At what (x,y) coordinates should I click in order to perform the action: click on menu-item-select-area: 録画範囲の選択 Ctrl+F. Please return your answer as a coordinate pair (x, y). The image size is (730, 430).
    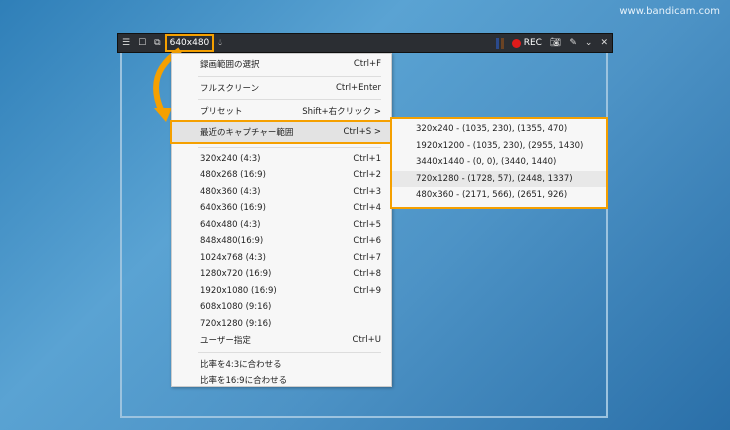
    Looking at the image, I should click on (281, 64).